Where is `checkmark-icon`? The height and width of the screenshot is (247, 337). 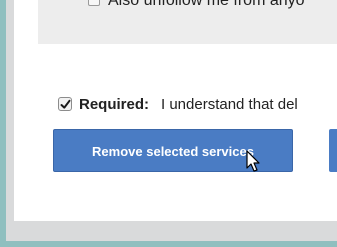
checkmark-icon is located at coordinates (65, 104).